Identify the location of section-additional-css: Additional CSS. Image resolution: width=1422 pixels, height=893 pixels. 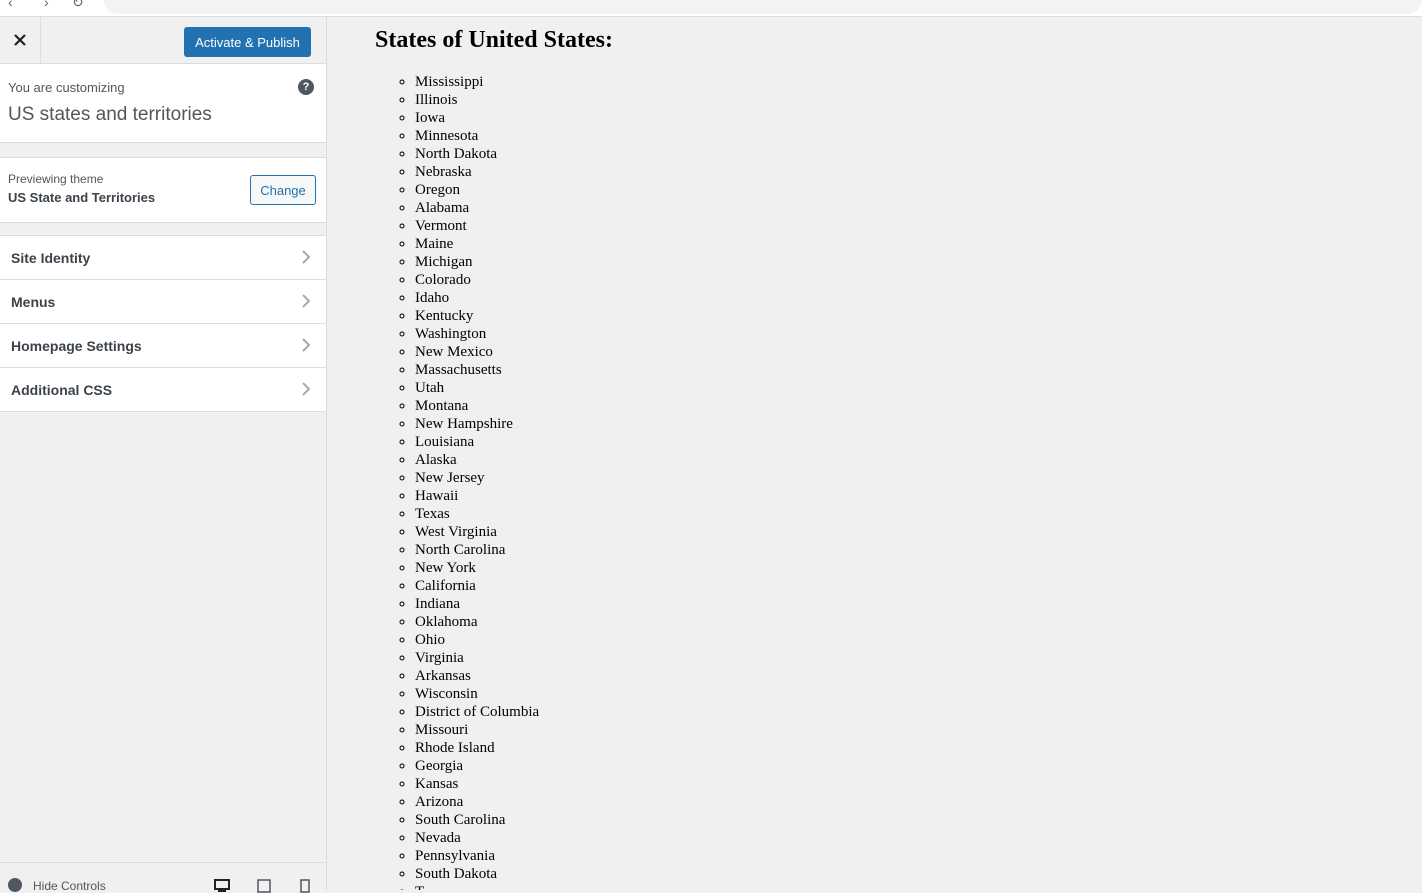
(163, 389).